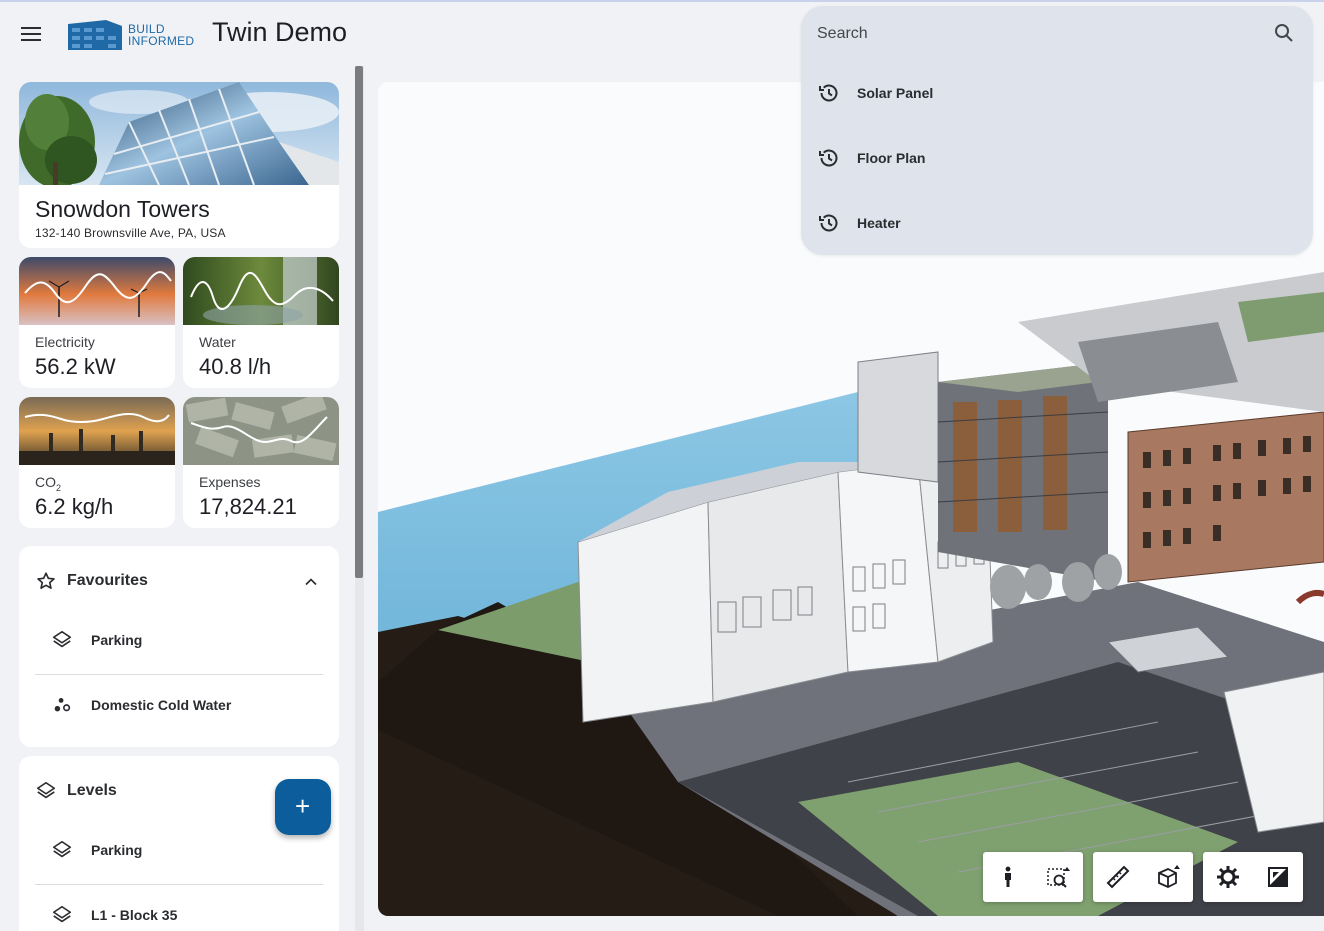  I want to click on navigation-toolbar, so click(1033, 877).